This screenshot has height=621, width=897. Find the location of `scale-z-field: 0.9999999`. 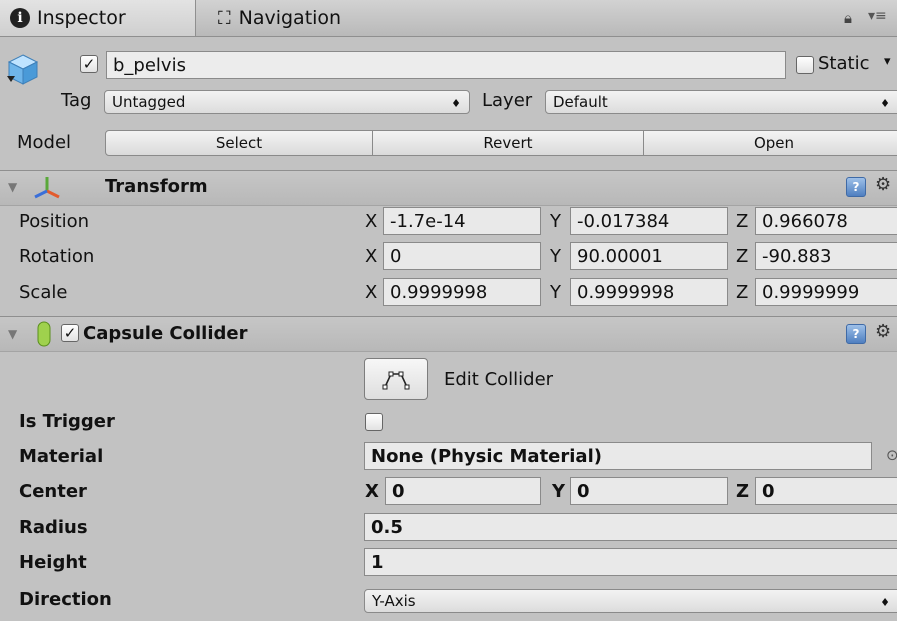

scale-z-field: 0.9999999 is located at coordinates (826, 292).